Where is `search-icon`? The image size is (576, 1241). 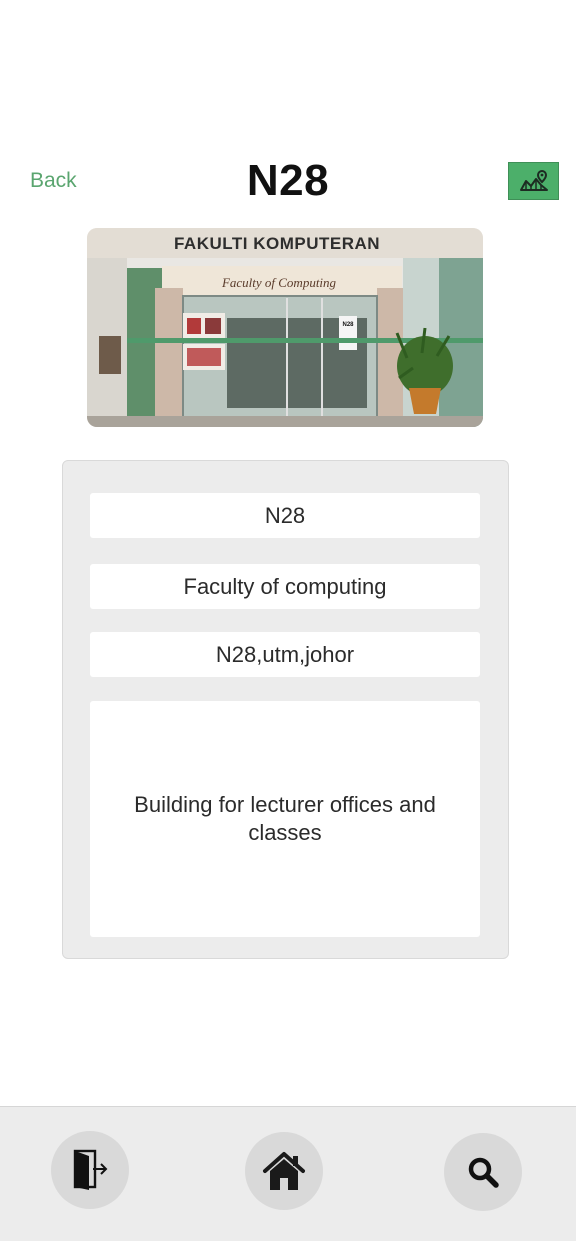 search-icon is located at coordinates (483, 1172).